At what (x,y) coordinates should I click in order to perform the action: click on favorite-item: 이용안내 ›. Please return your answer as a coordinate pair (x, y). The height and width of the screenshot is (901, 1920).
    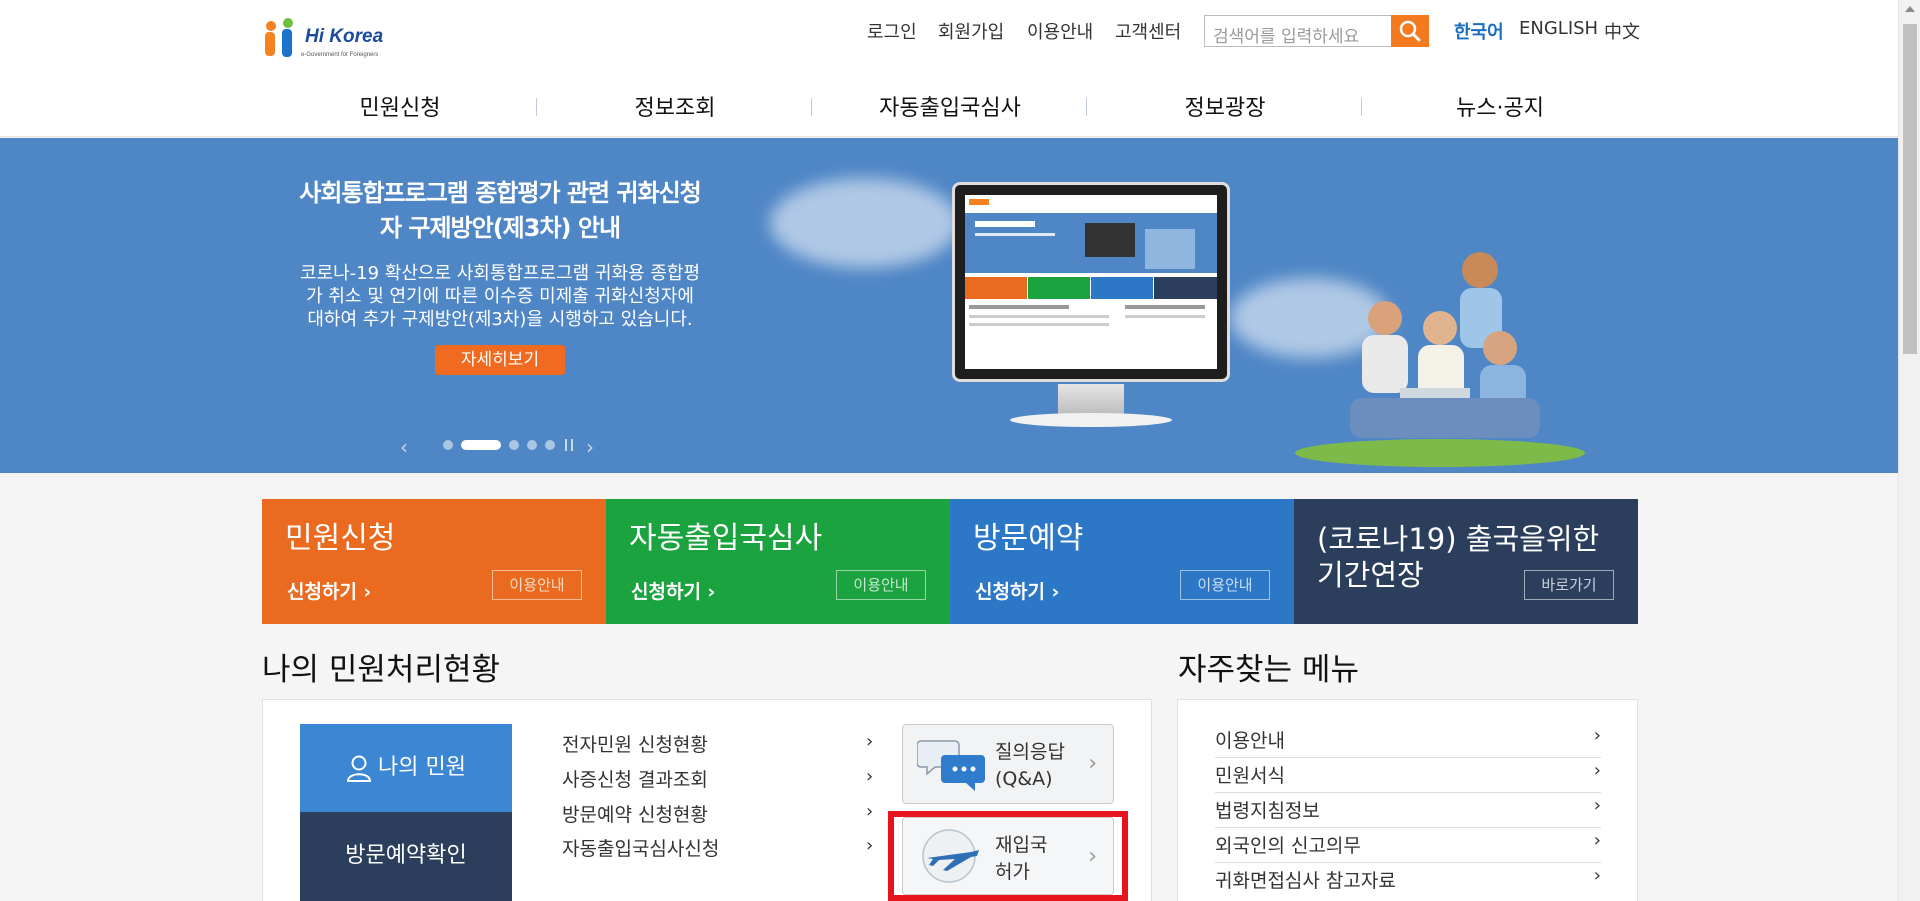
    Looking at the image, I should click on (1408, 740).